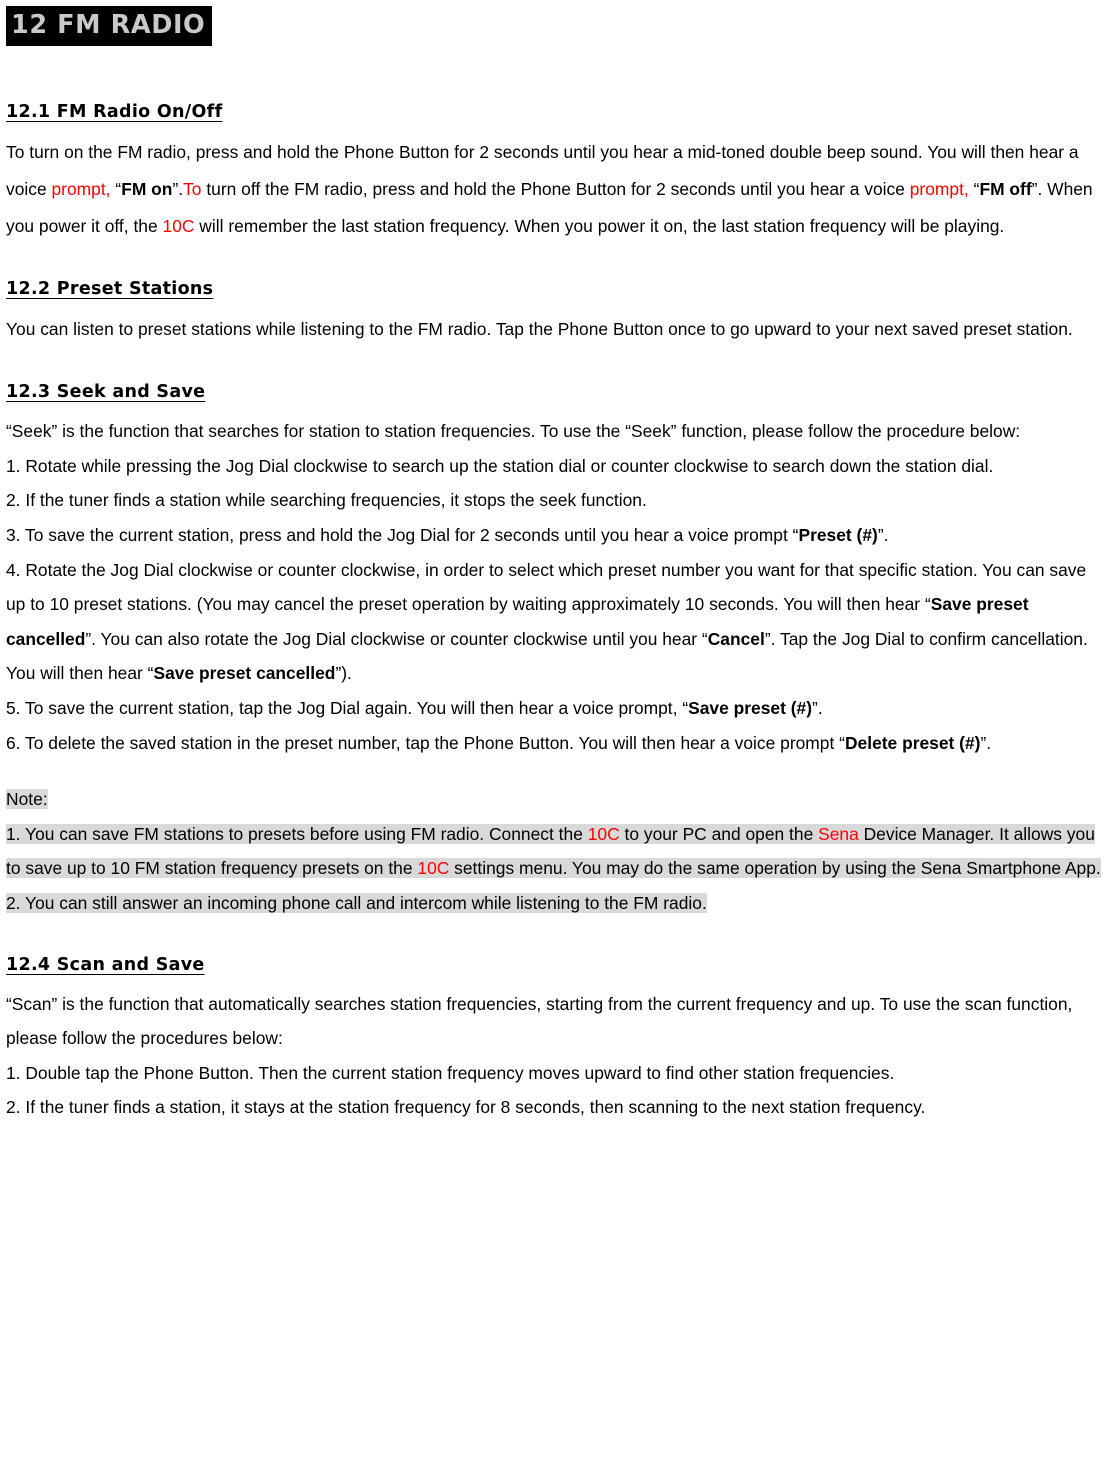  I want to click on note-label-row: Note:, so click(554, 799).